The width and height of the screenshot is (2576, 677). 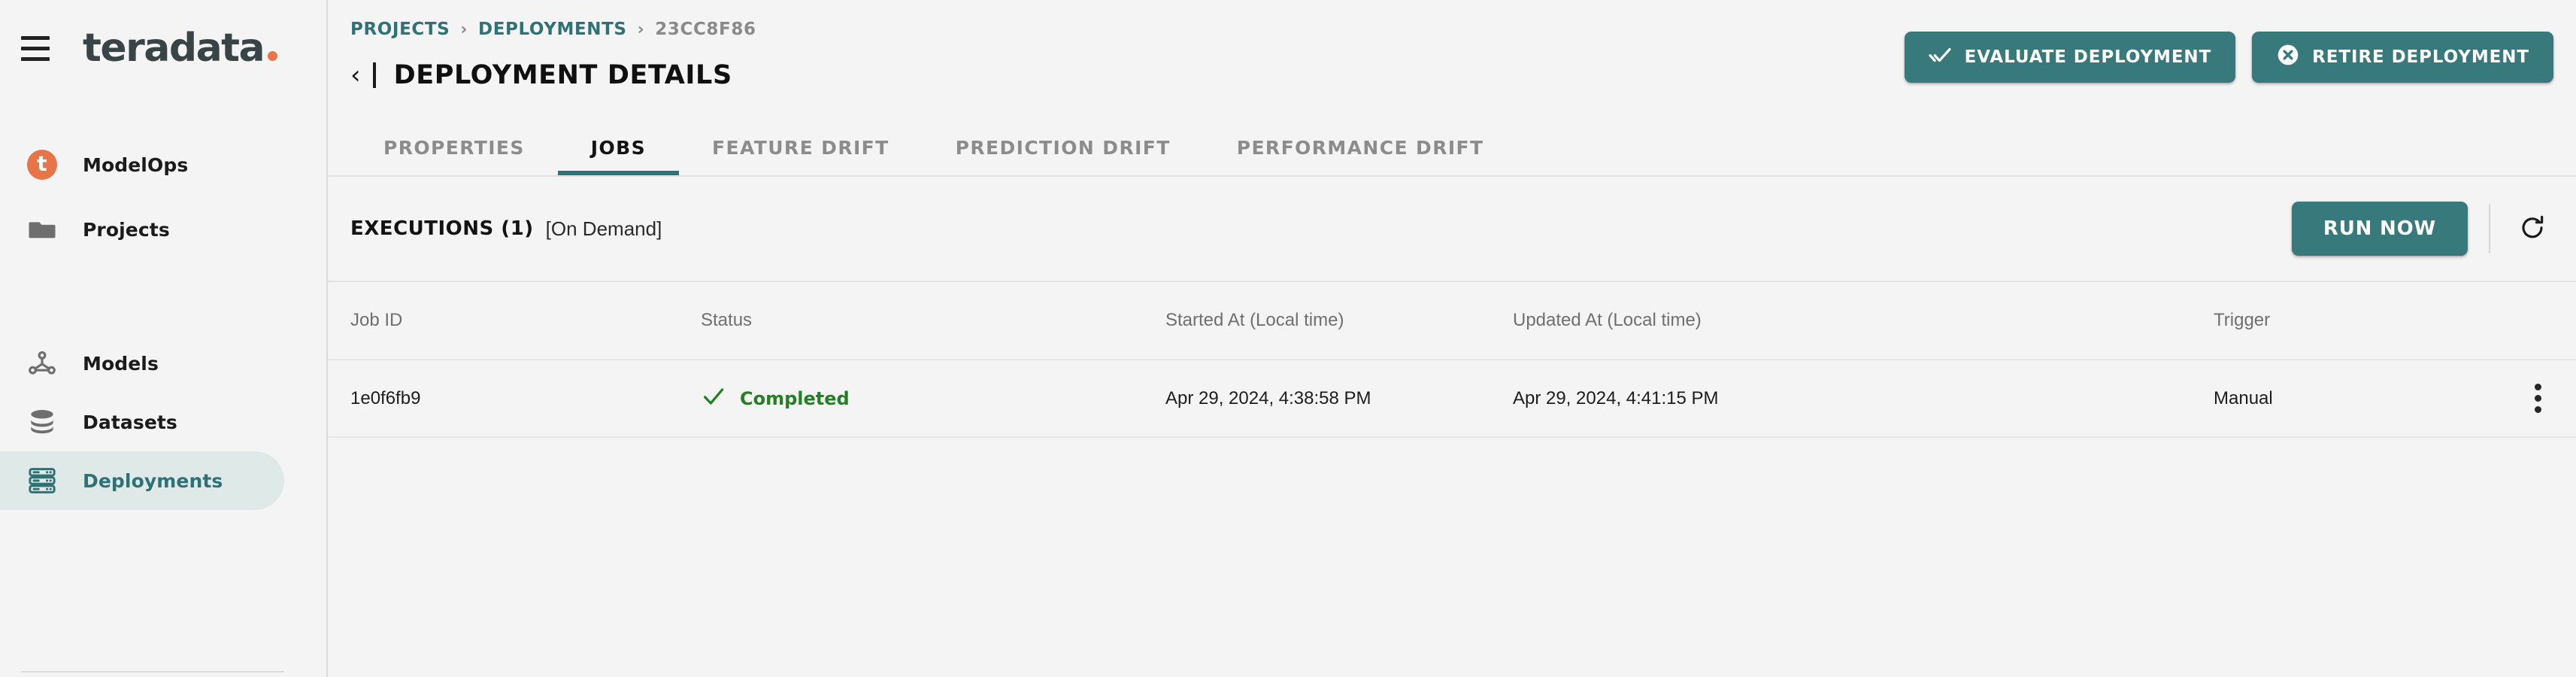 I want to click on executions-subtitle: [On Demand], so click(x=603, y=228).